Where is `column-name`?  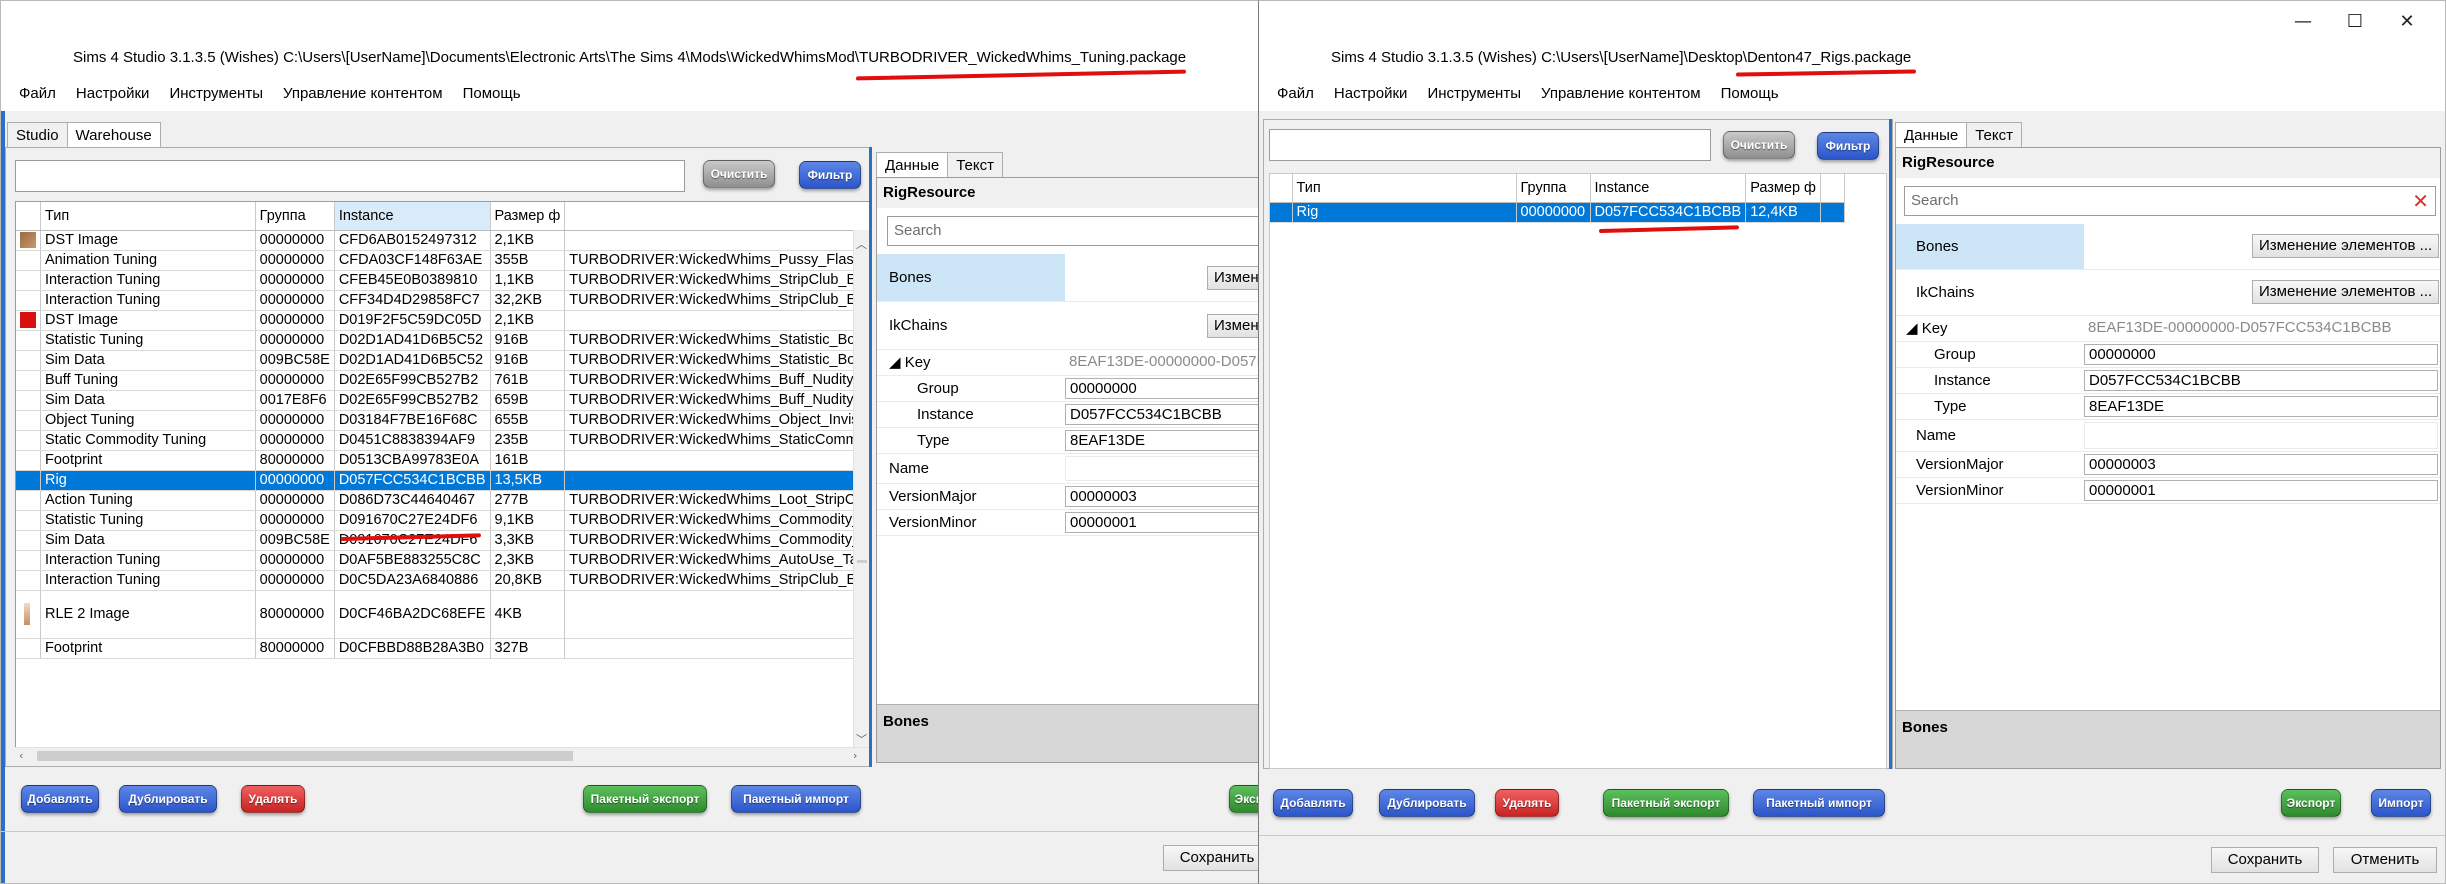
column-name is located at coordinates (717, 216).